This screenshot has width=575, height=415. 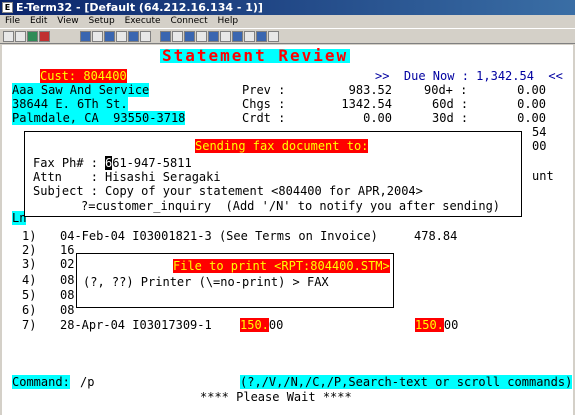 What do you see at coordinates (469, 76) in the screenshot?
I see `due-now-line: >> Due Now : 1,342.54 <<` at bounding box center [469, 76].